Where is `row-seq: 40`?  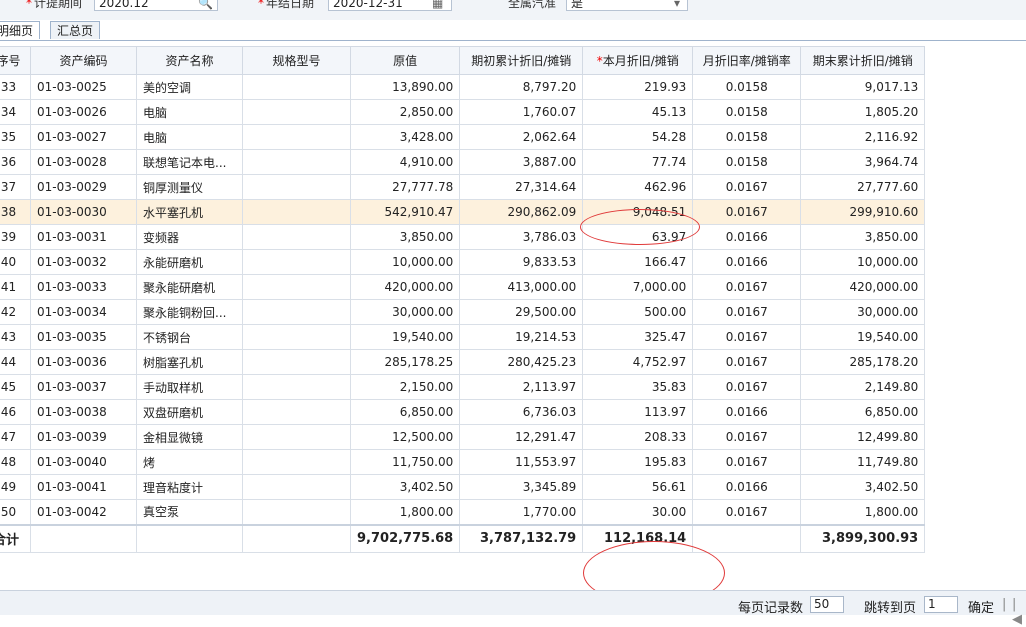 row-seq: 40 is located at coordinates (15, 262).